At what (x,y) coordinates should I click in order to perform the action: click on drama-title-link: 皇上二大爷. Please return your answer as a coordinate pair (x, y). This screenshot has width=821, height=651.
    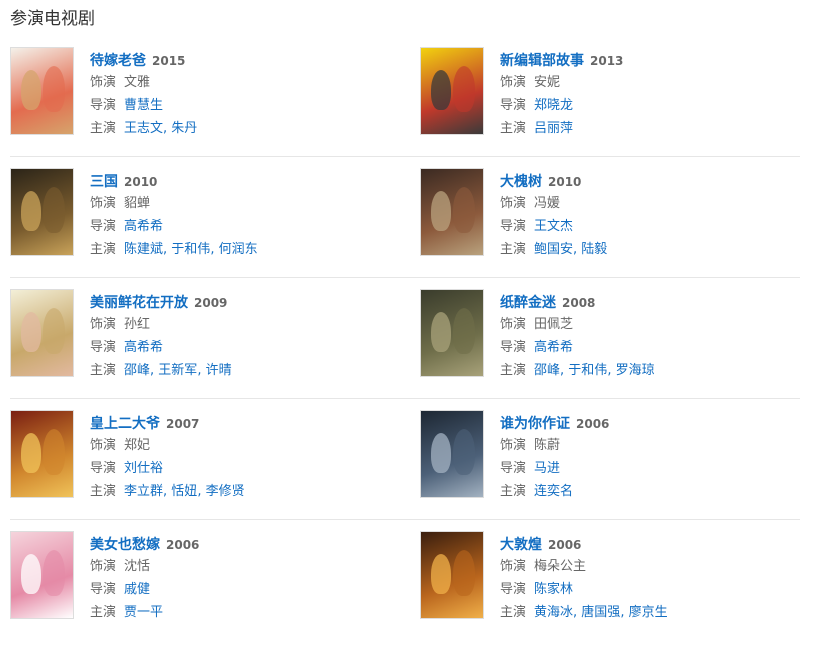
    Looking at the image, I should click on (125, 424).